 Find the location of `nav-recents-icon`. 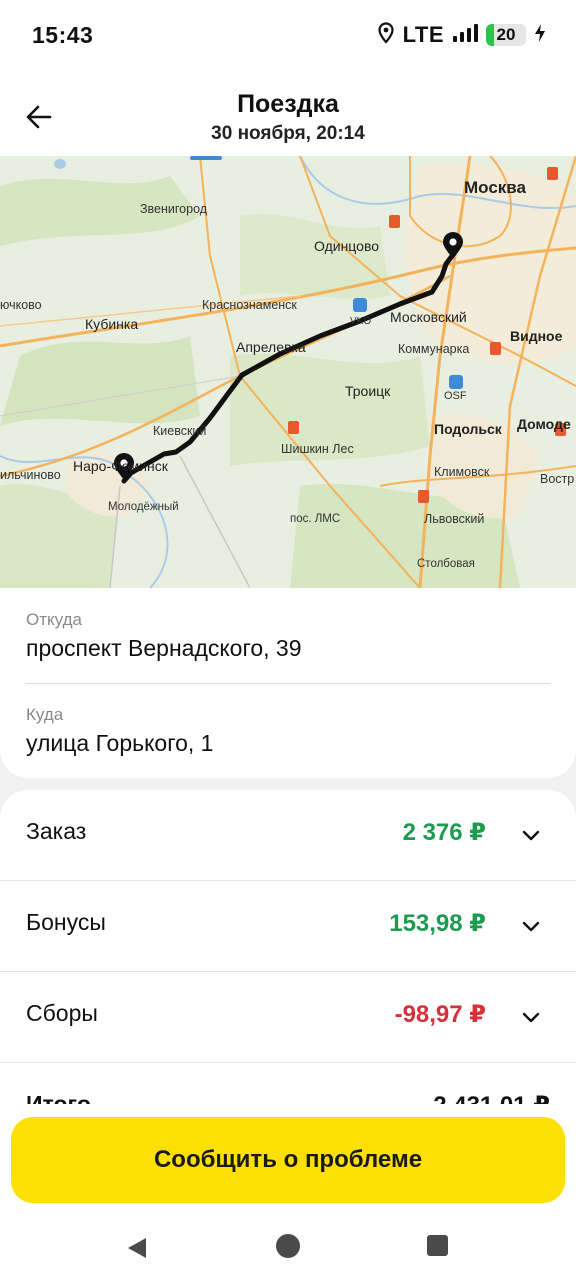

nav-recents-icon is located at coordinates (437, 1245).